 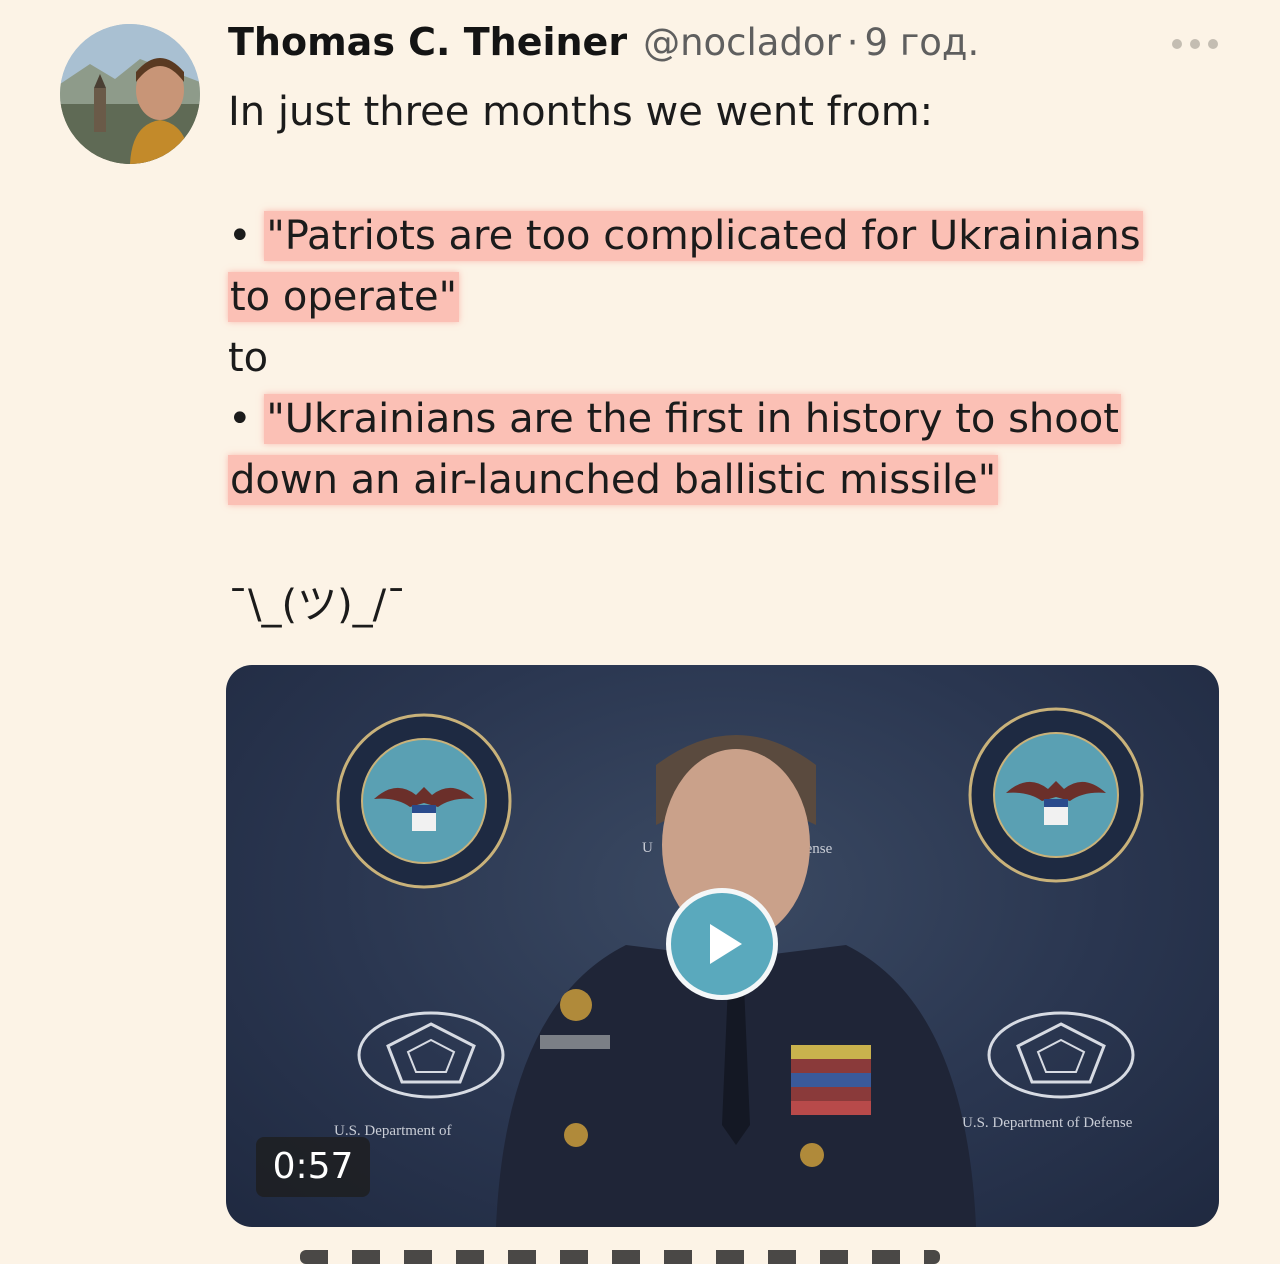 I want to click on play-button, so click(x=722, y=944).